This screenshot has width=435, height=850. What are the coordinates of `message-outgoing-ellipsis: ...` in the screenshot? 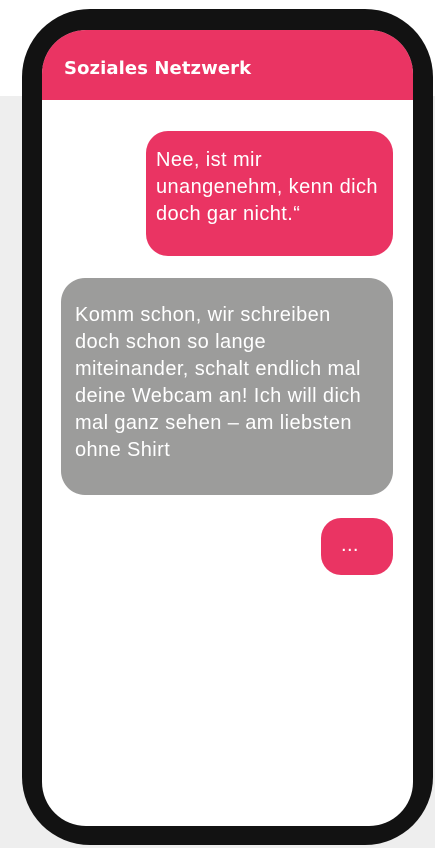 It's located at (357, 546).